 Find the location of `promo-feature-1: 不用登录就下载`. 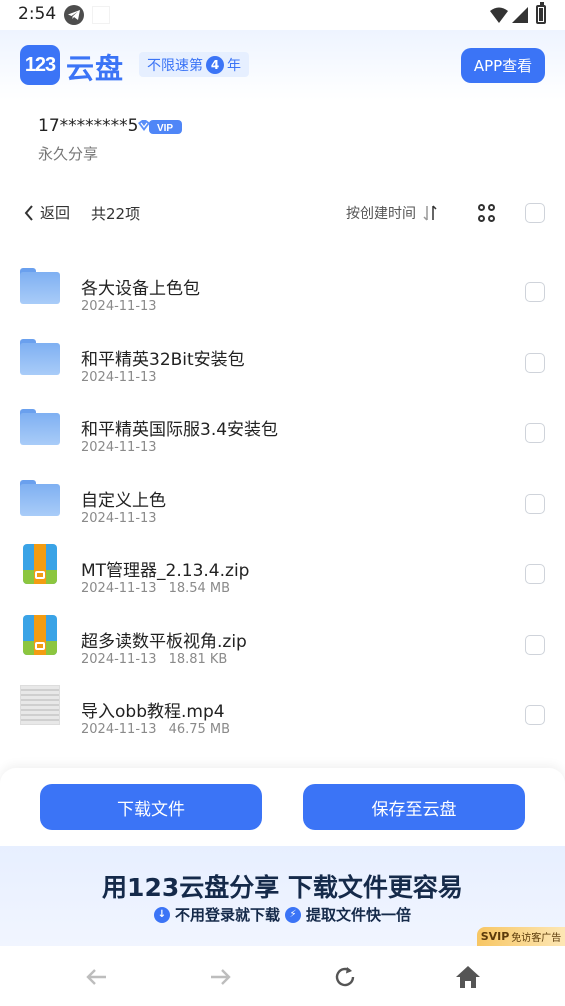

promo-feature-1: 不用登录就下载 is located at coordinates (227, 915).